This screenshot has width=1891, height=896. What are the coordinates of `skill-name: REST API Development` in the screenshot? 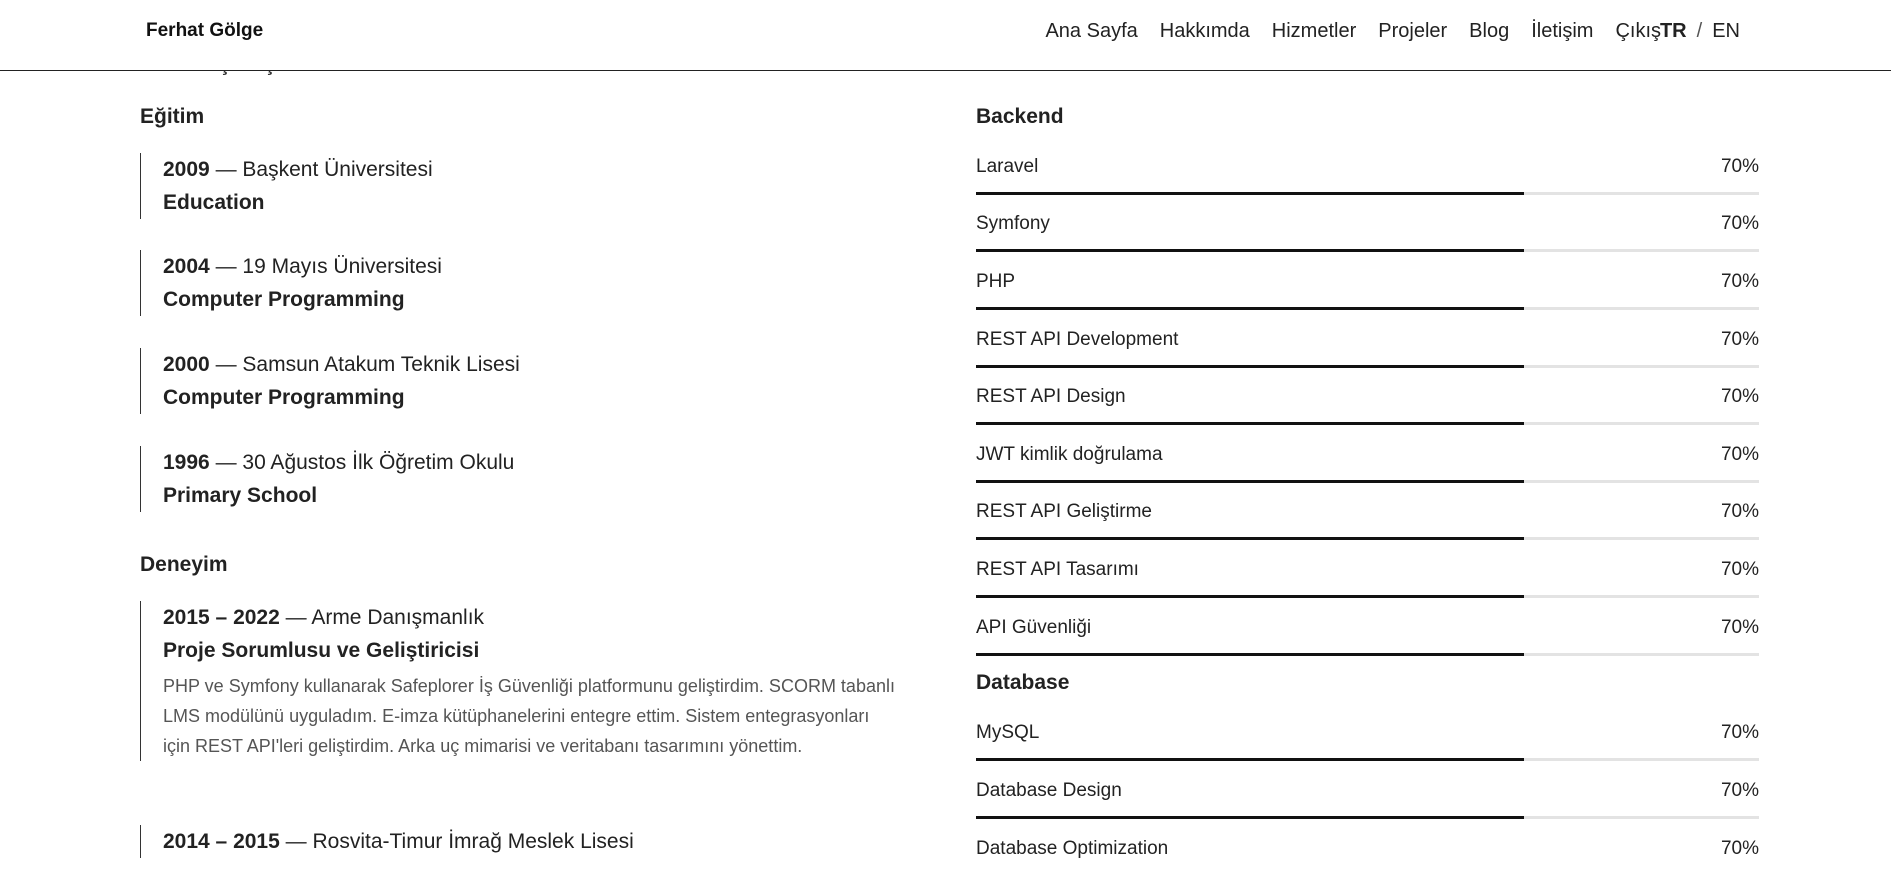 It's located at (1077, 339).